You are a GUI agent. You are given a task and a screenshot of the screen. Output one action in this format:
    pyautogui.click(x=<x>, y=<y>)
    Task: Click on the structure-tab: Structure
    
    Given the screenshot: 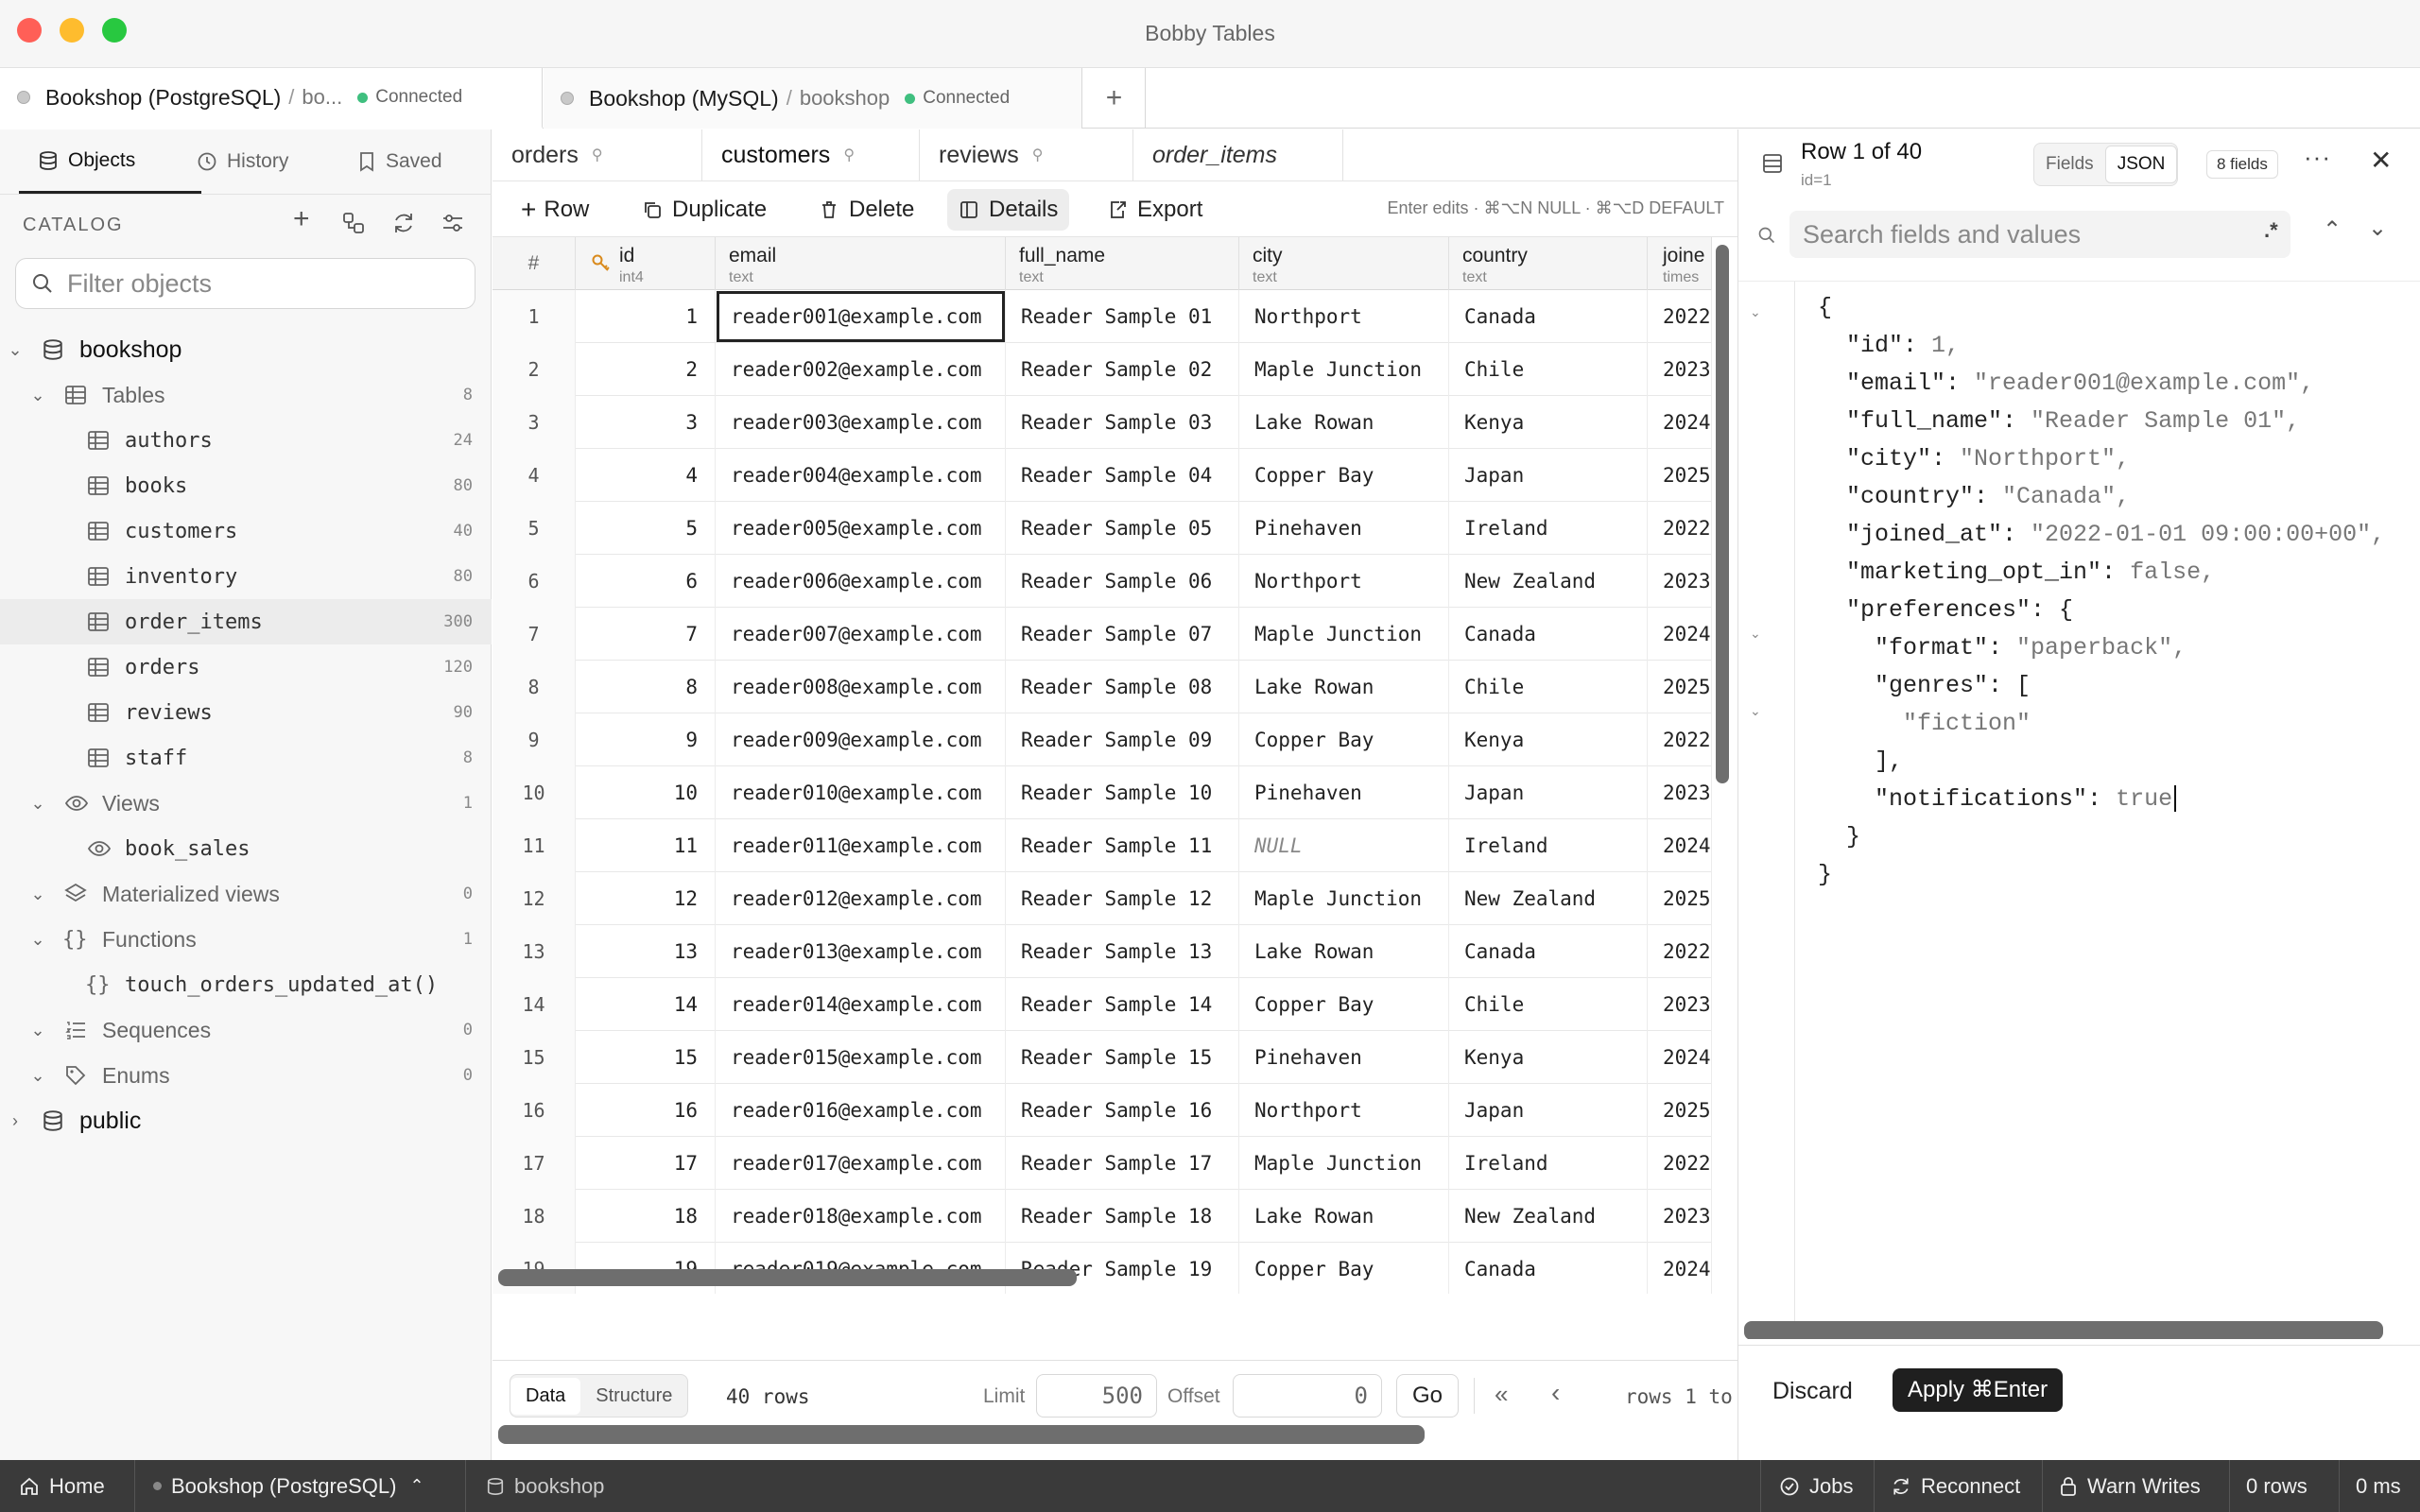 What is the action you would take?
    pyautogui.click(x=633, y=1396)
    